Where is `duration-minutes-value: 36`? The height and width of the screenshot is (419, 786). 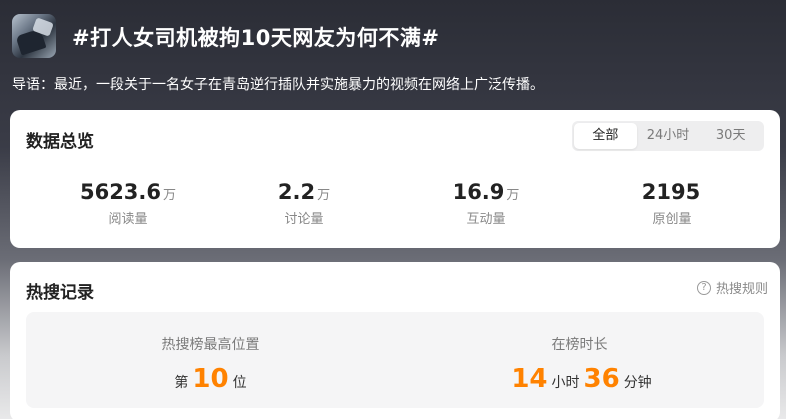 duration-minutes-value: 36 is located at coordinates (601, 379).